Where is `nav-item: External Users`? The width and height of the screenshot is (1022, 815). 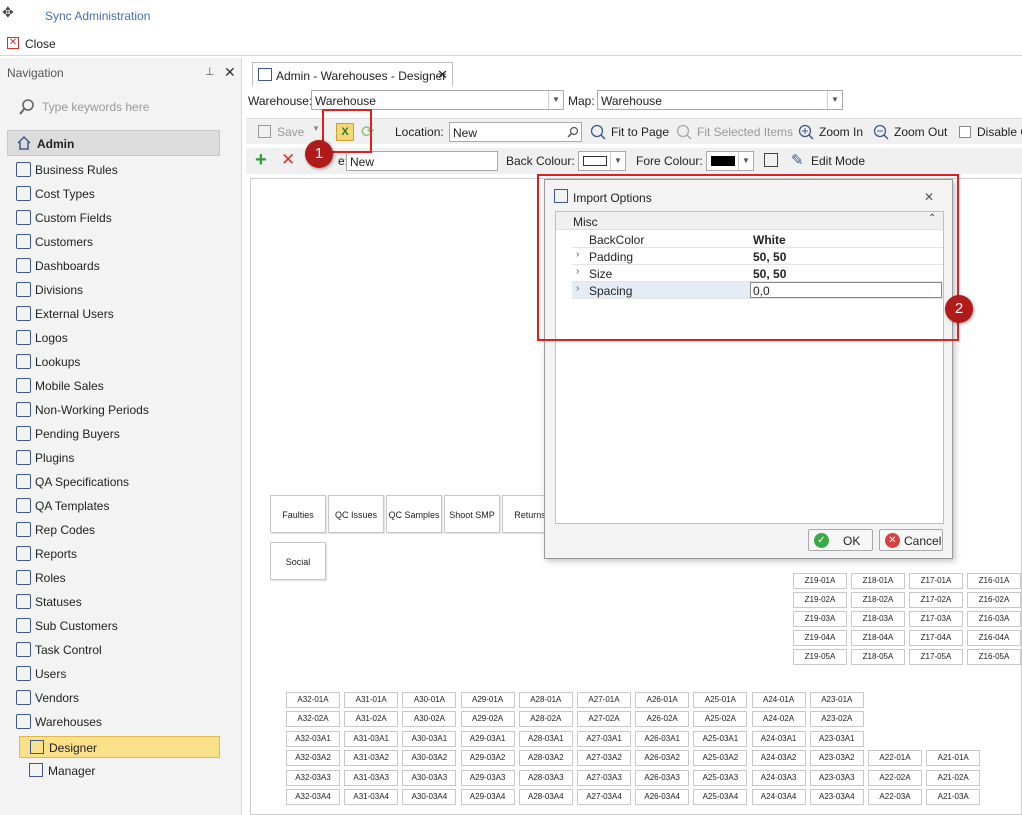 nav-item: External Users is located at coordinates (121, 314).